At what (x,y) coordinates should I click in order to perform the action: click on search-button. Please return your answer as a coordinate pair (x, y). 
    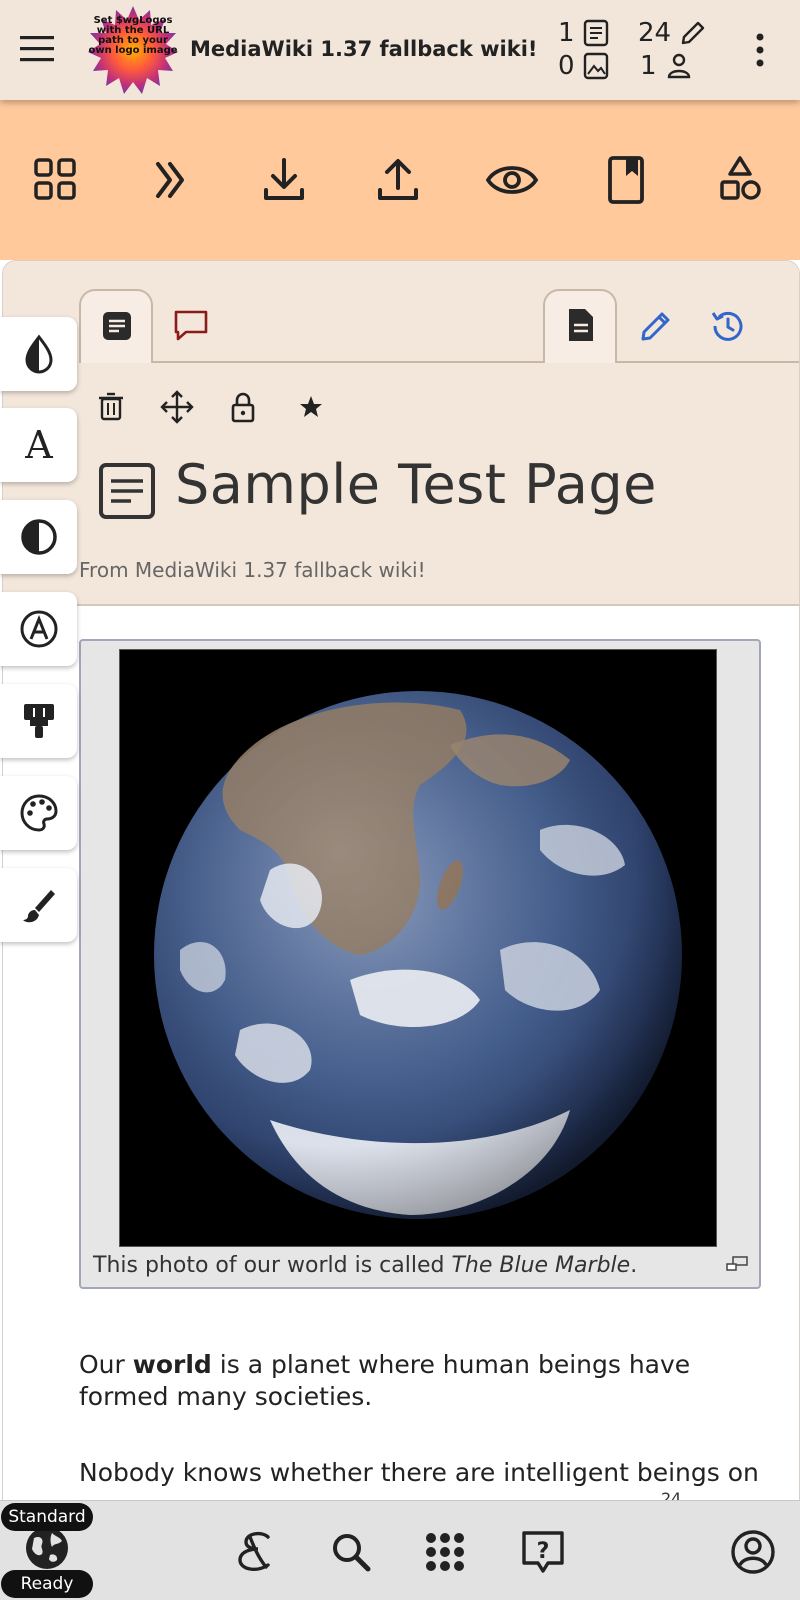
    Looking at the image, I should click on (351, 1552).